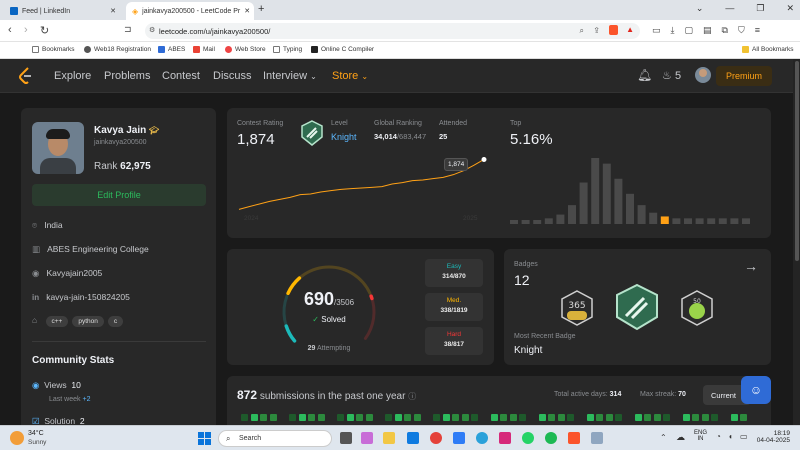 Image resolution: width=800 pixels, height=450 pixels. I want to click on bookmark-label: Online C Compiler, so click(348, 49).